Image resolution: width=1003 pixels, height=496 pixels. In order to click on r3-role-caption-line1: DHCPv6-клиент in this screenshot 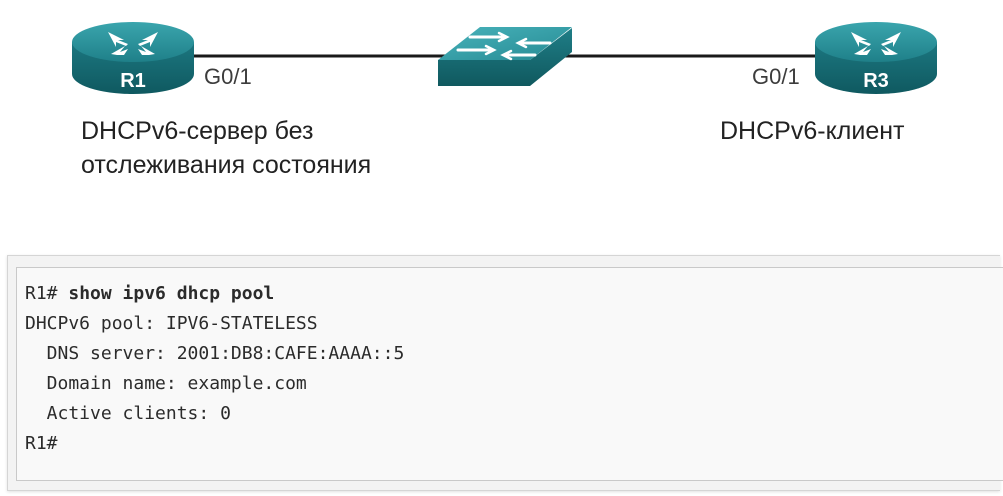, I will do `click(812, 131)`.